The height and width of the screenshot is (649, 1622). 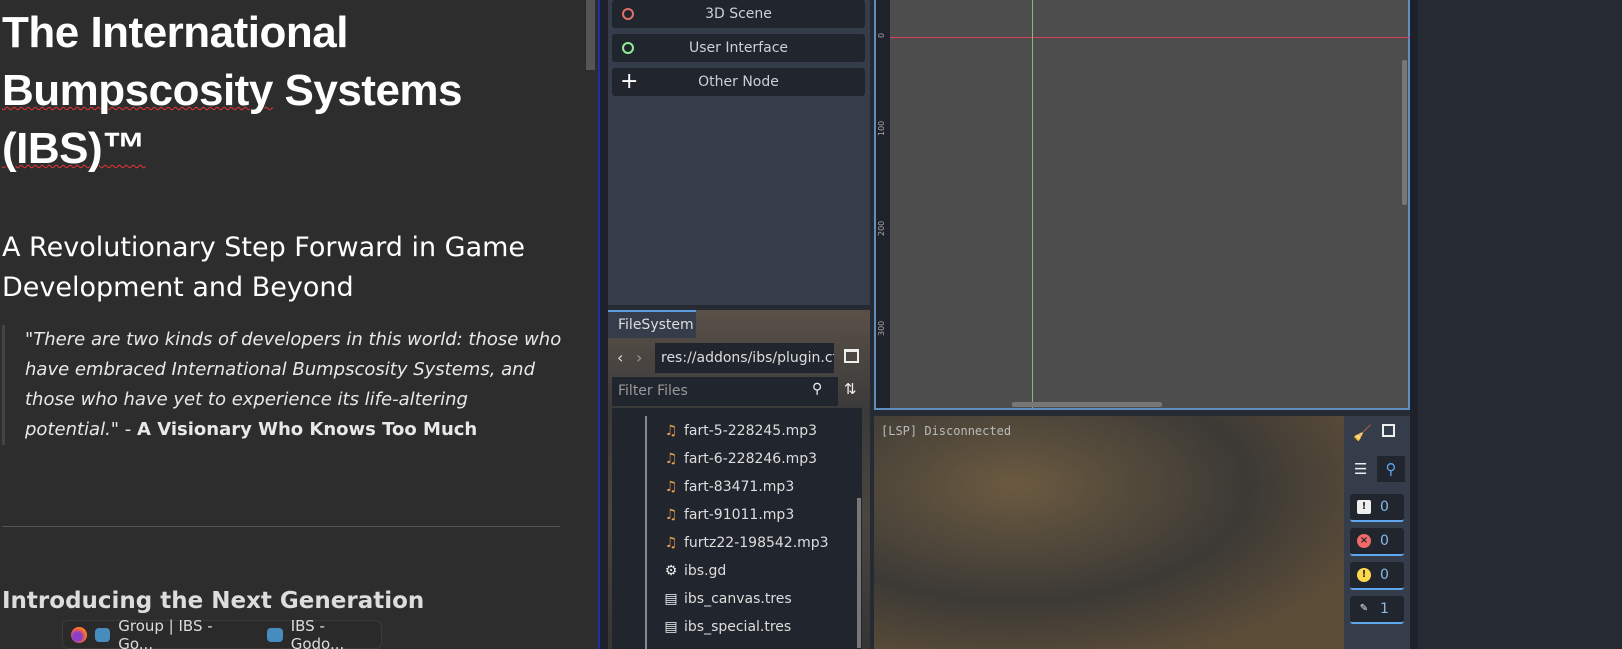 What do you see at coordinates (79, 634) in the screenshot?
I see `firefox-icon` at bounding box center [79, 634].